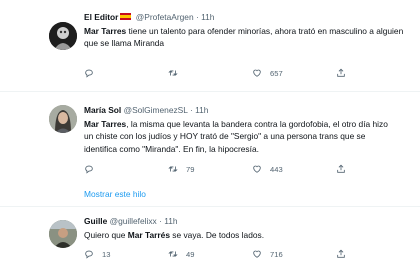  What do you see at coordinates (95, 221) in the screenshot?
I see `display-name: Guille` at bounding box center [95, 221].